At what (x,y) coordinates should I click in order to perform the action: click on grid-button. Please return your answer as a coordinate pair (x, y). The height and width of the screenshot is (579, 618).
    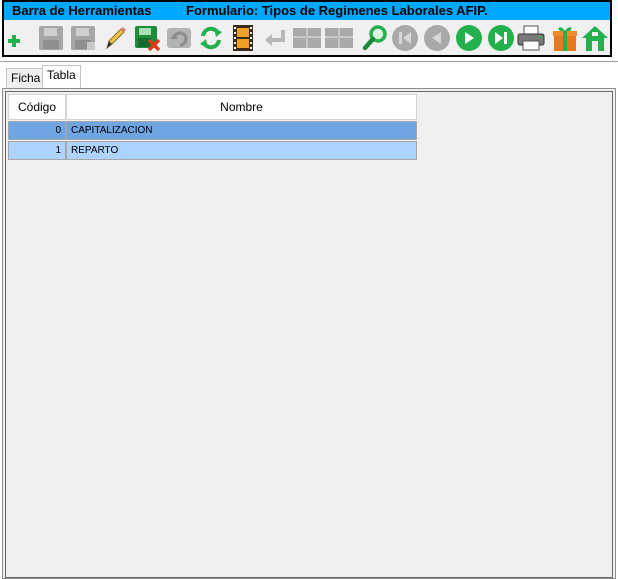
    Looking at the image, I should click on (307, 38).